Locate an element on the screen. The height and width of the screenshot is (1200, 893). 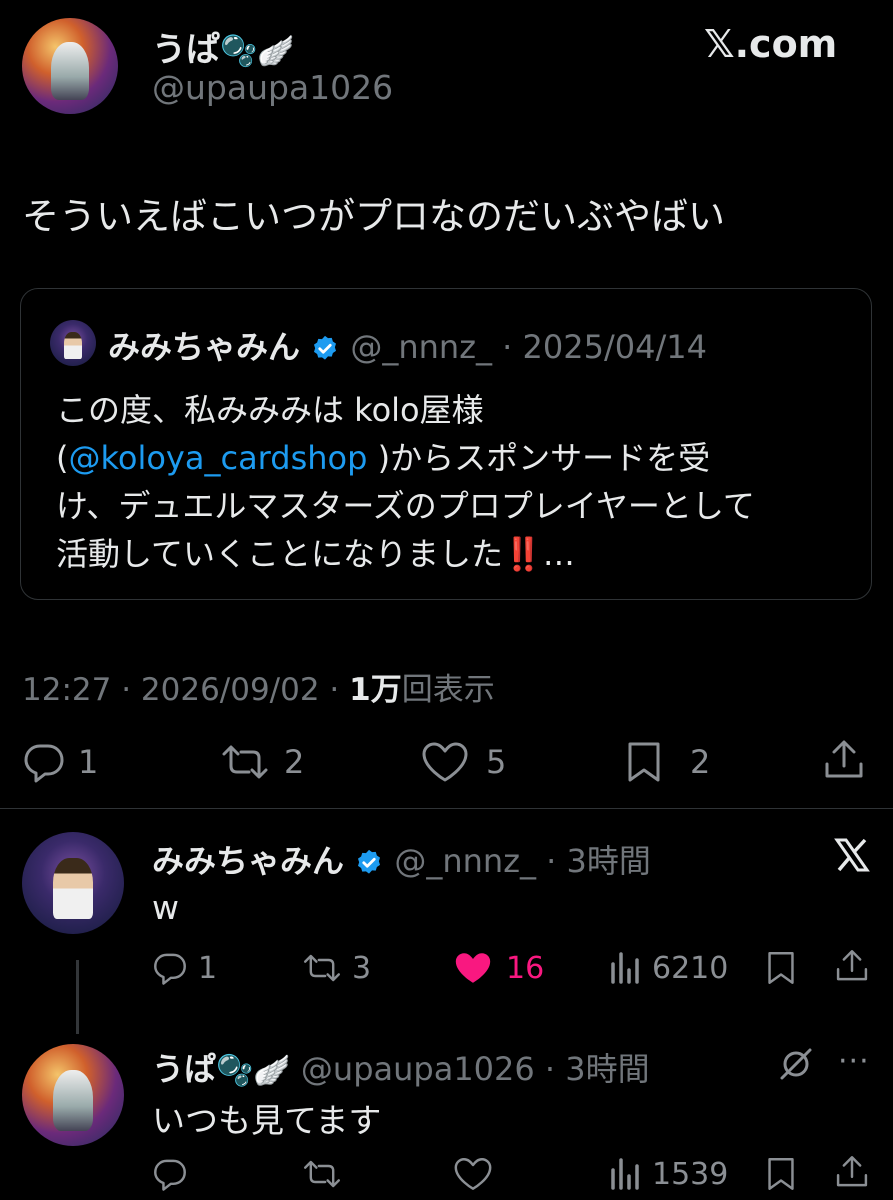
quote-line-2: (@koloya_cardshop )からスポンサードを受 is located at coordinates (383, 458).